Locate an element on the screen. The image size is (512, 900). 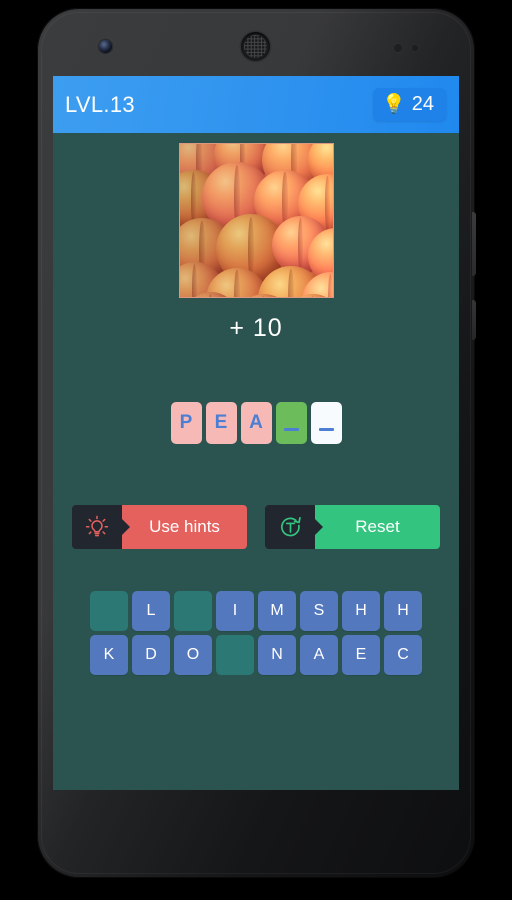
letter-keyboard: LIMSHHKDONAEC is located at coordinates (256, 633).